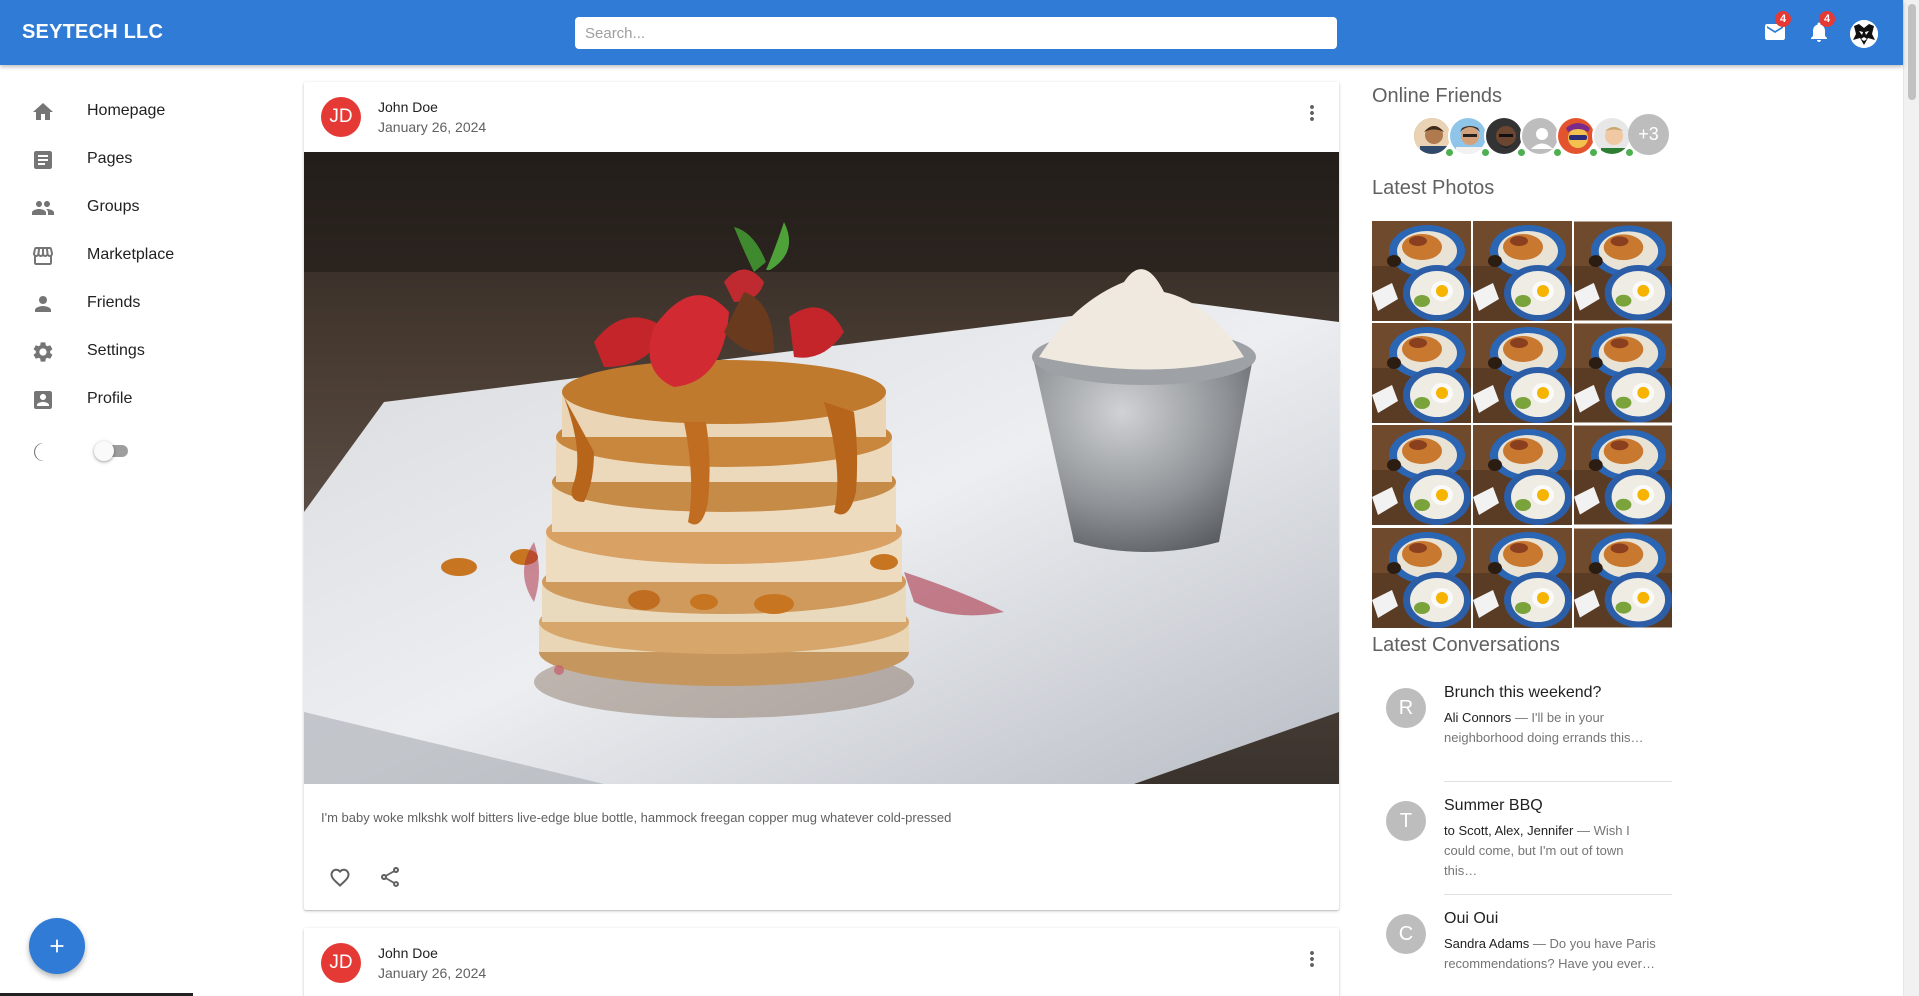 The height and width of the screenshot is (996, 1919). Describe the element at coordinates (43, 160) in the screenshot. I see `article-icon` at that location.